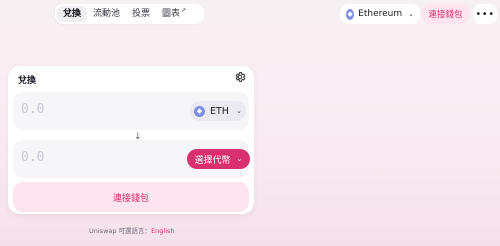 The image size is (500, 246). Describe the element at coordinates (350, 14) in the screenshot. I see `ethereum-icon: ◆` at that location.